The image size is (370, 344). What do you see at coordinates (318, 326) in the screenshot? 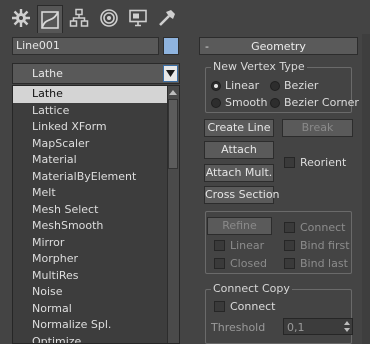
I see `threshold-spinner: 0,1` at bounding box center [318, 326].